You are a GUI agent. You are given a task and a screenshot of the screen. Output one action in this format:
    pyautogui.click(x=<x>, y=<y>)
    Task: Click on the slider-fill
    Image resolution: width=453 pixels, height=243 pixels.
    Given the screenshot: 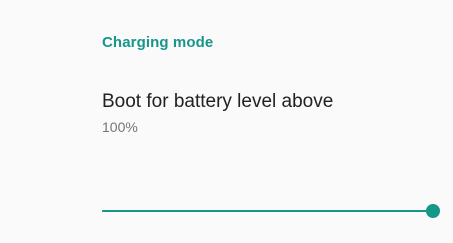 What is the action you would take?
    pyautogui.click(x=267, y=211)
    